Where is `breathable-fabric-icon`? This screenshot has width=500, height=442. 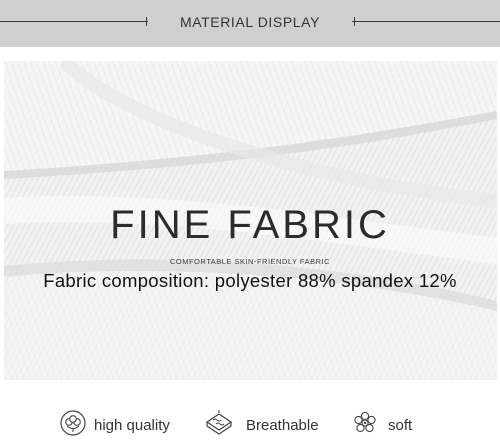
breathable-fabric-icon is located at coordinates (218, 423).